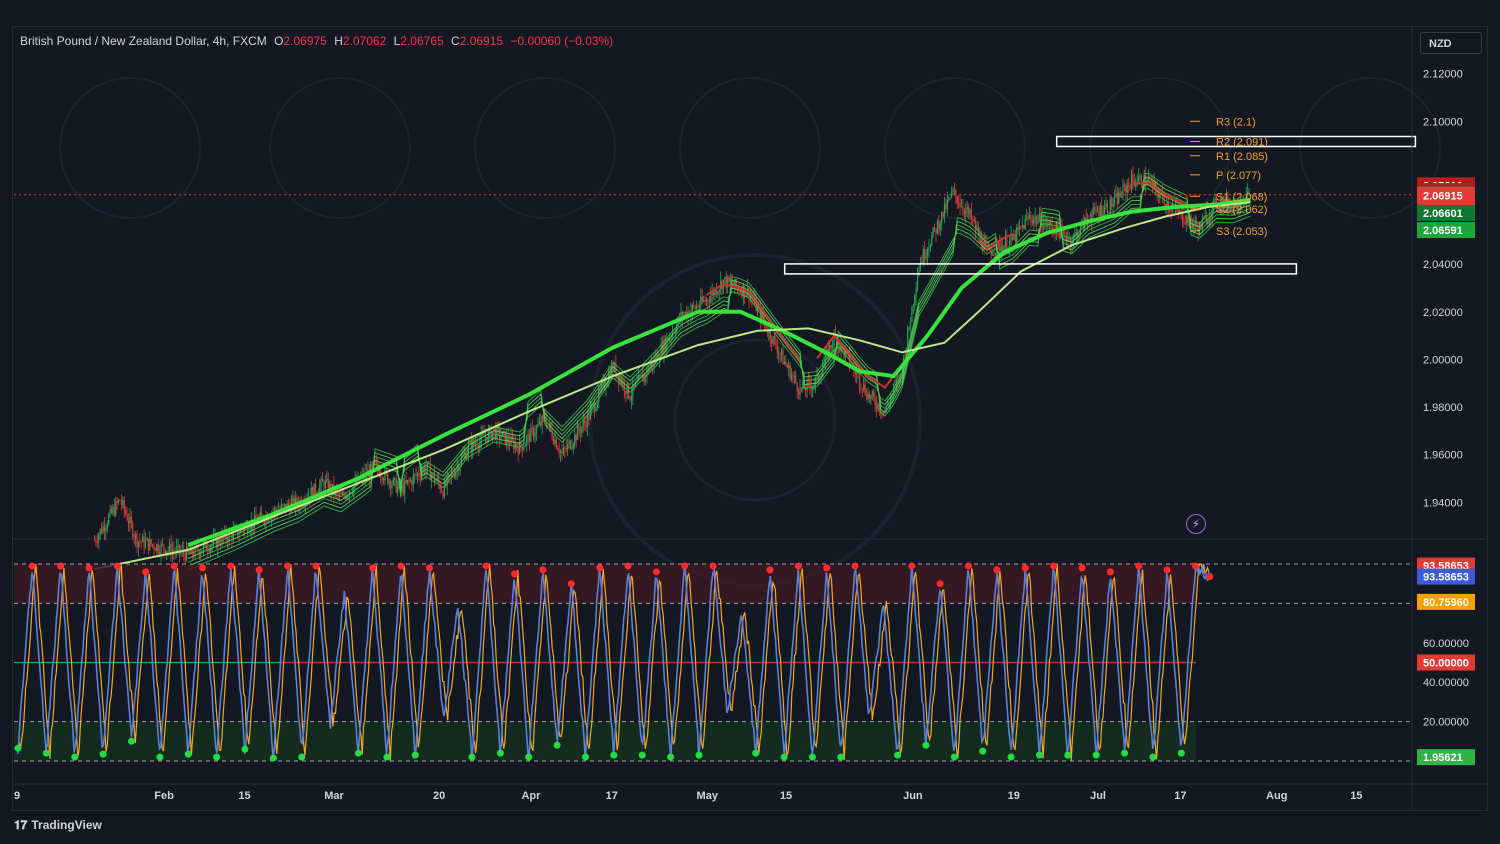 This screenshot has width=1500, height=844. What do you see at coordinates (66, 825) in the screenshot?
I see `brand-name: TradingView` at bounding box center [66, 825].